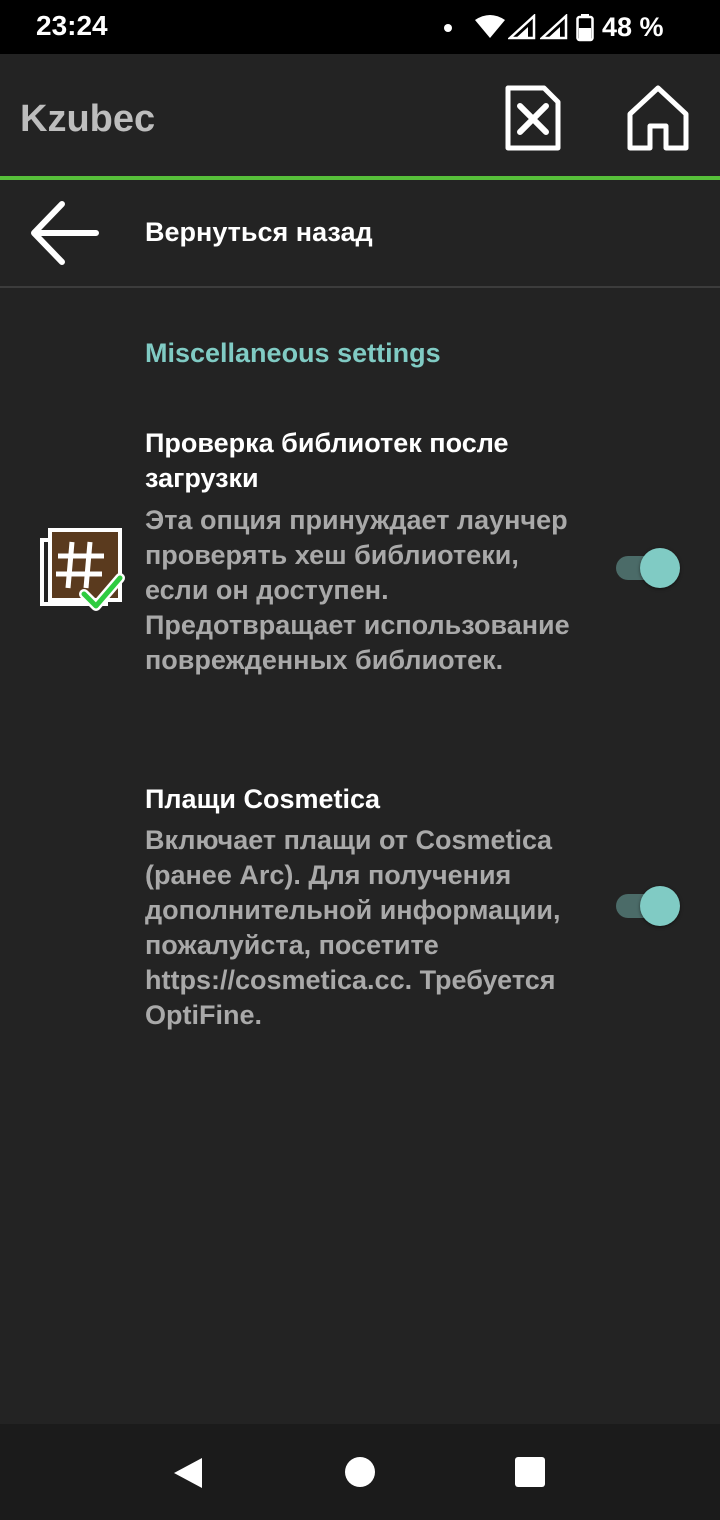  I want to click on setting-title: Плащи Cosmetica, so click(263, 799).